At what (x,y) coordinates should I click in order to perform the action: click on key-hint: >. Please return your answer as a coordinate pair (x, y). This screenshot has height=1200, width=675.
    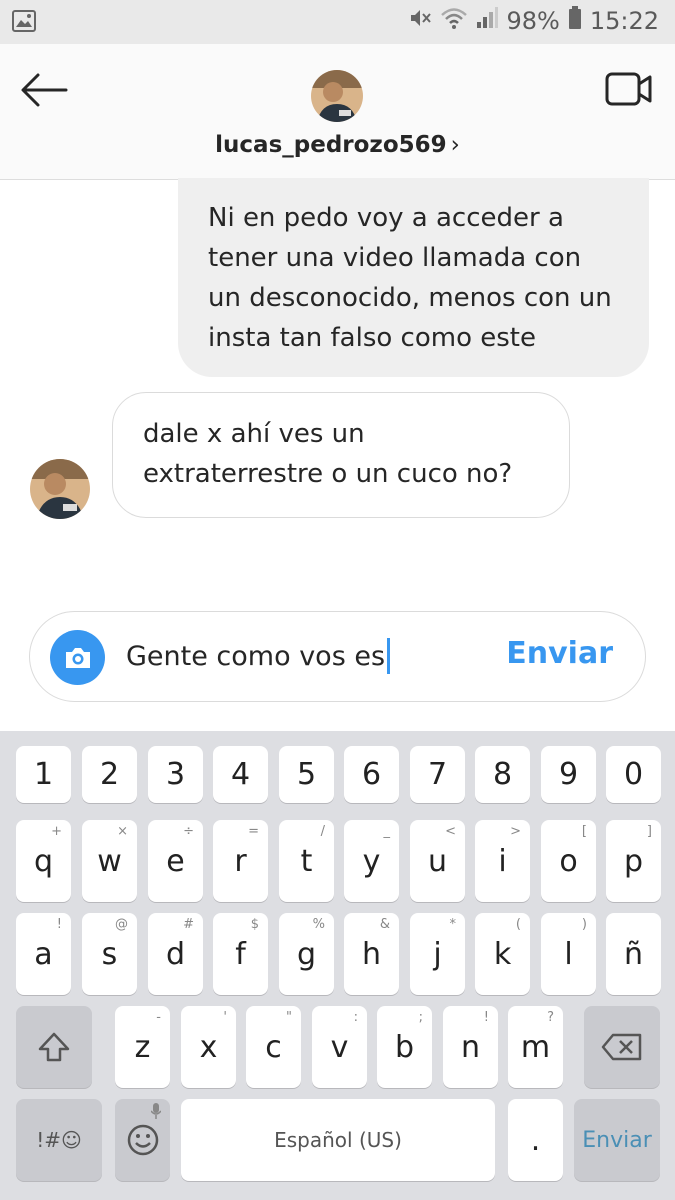
    Looking at the image, I should click on (515, 831).